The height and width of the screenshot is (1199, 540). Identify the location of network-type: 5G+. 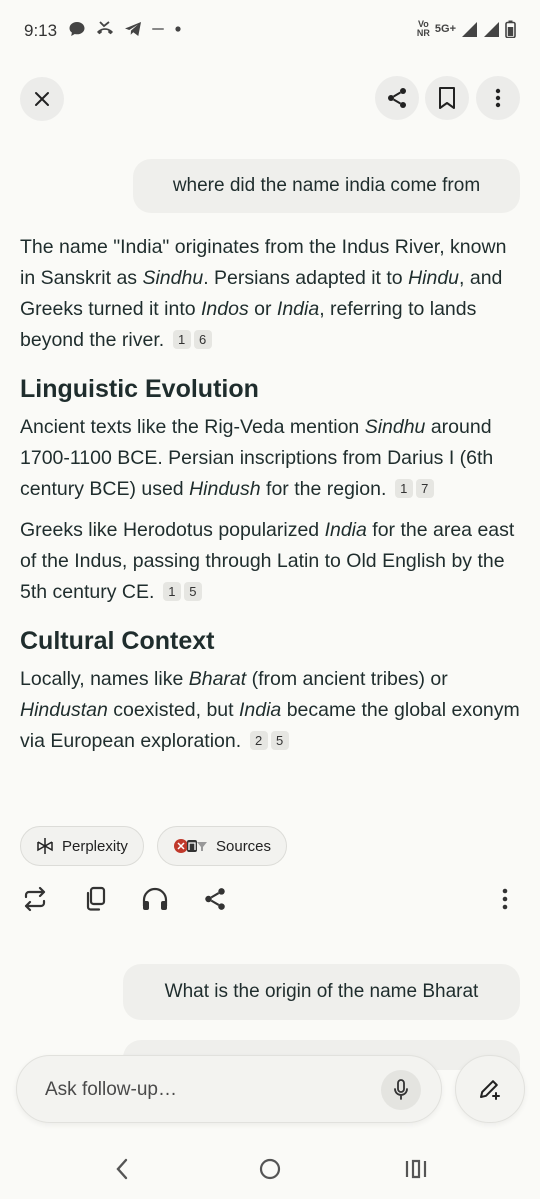
(445, 28).